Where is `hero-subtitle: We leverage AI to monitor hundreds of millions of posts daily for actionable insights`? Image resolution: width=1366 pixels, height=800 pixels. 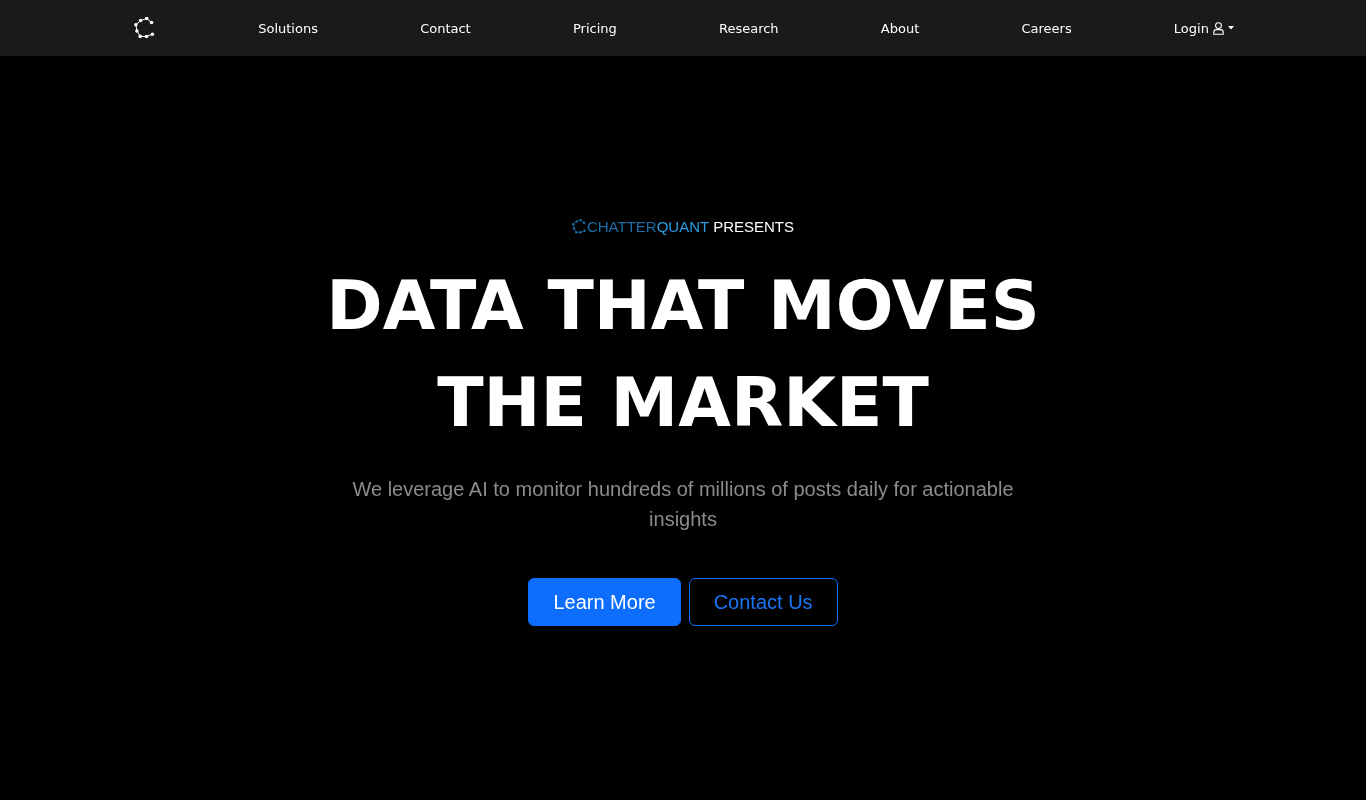
hero-subtitle: We leverage AI to monitor hundreds of millions of posts daily for actionable insights is located at coordinates (683, 504).